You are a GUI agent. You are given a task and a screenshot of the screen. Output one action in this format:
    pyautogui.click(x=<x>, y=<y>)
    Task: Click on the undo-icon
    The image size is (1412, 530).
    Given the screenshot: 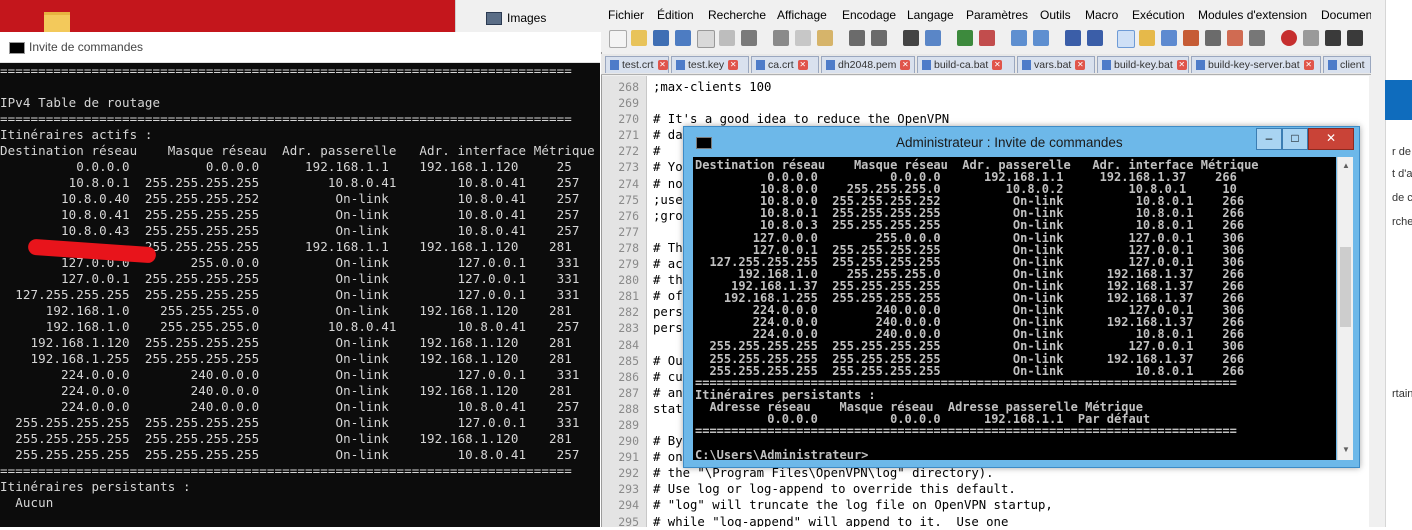 What is the action you would take?
    pyautogui.click(x=857, y=38)
    